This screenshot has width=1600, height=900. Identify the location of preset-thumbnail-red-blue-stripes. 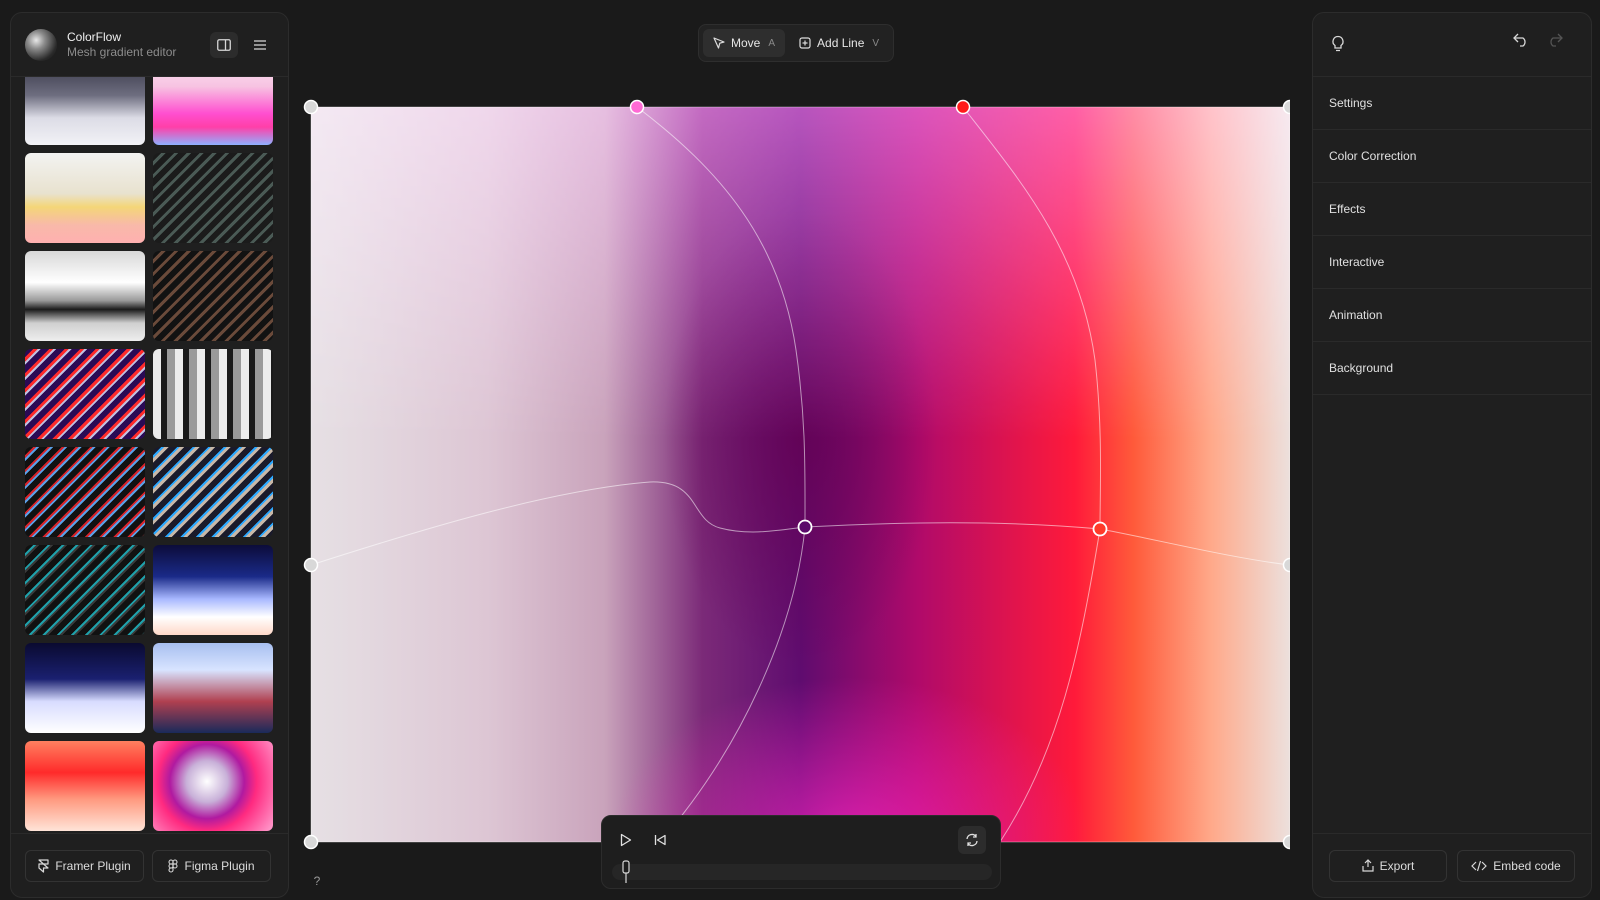
(85, 492).